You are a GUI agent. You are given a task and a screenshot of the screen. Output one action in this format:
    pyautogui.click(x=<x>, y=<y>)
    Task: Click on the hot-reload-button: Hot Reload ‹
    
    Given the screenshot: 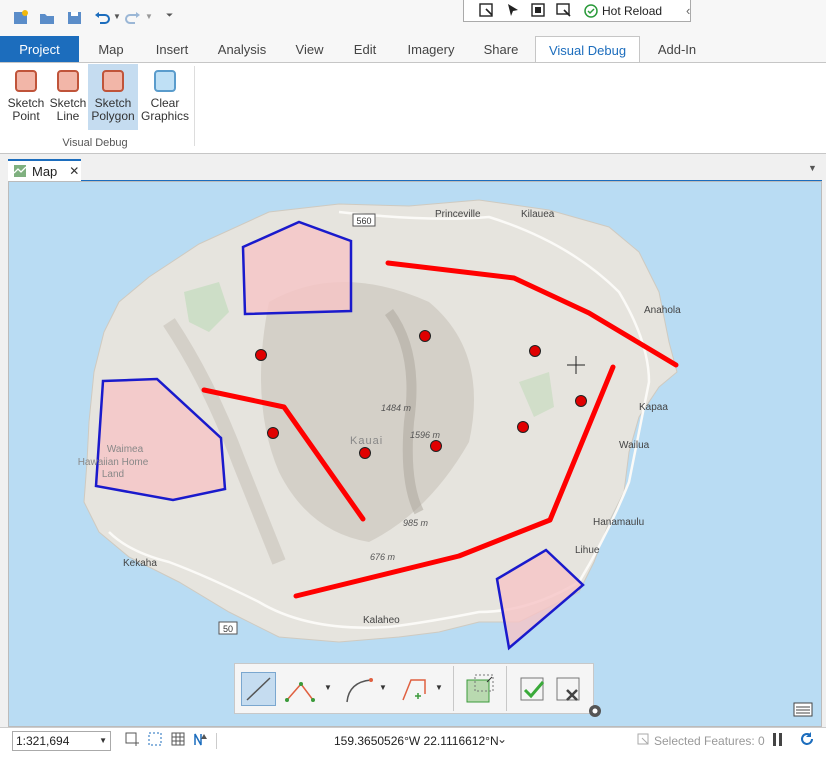 What is the action you would take?
    pyautogui.click(x=637, y=10)
    